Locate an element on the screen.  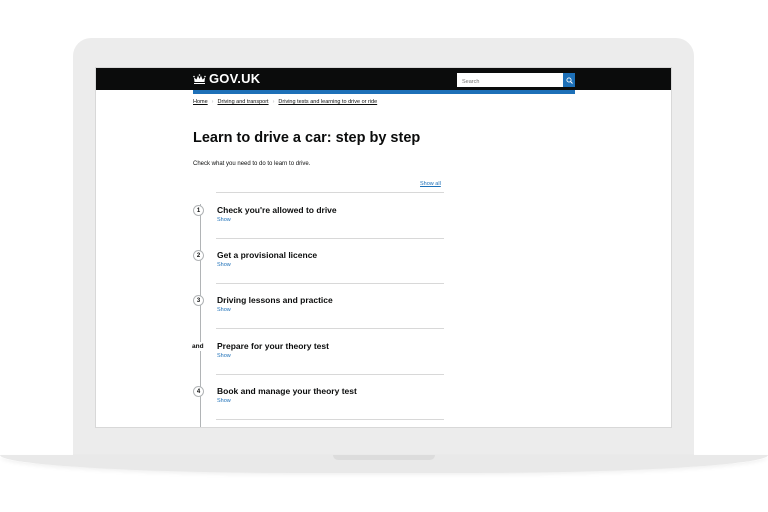
site-header: GOV.UK is located at coordinates (383, 79).